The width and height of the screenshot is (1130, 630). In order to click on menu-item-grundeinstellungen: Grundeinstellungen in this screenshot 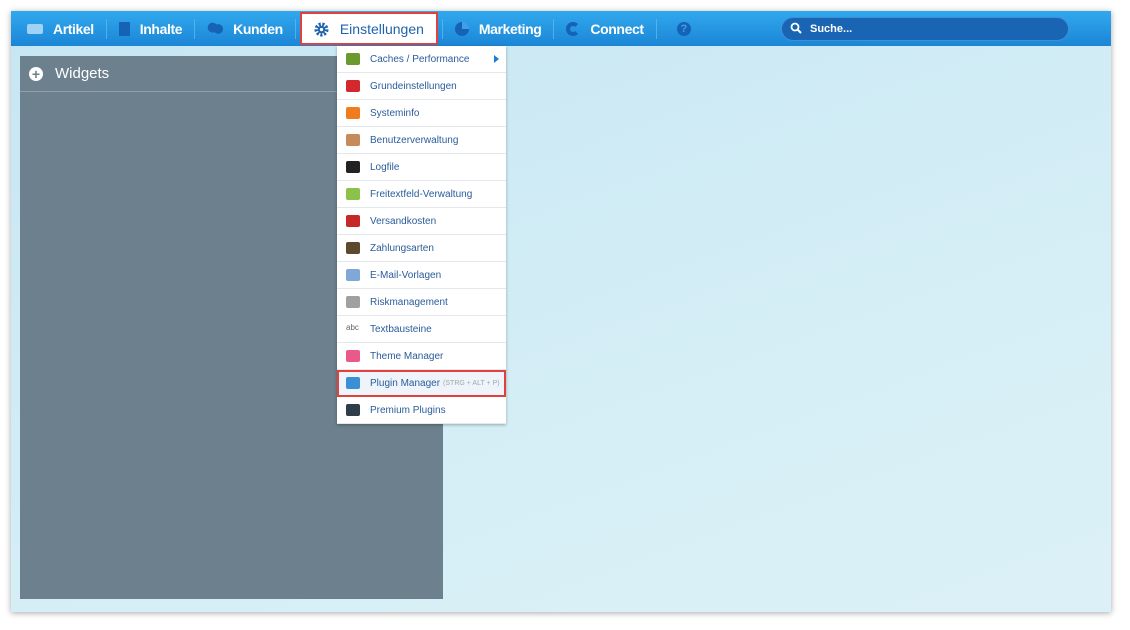, I will do `click(421, 86)`.